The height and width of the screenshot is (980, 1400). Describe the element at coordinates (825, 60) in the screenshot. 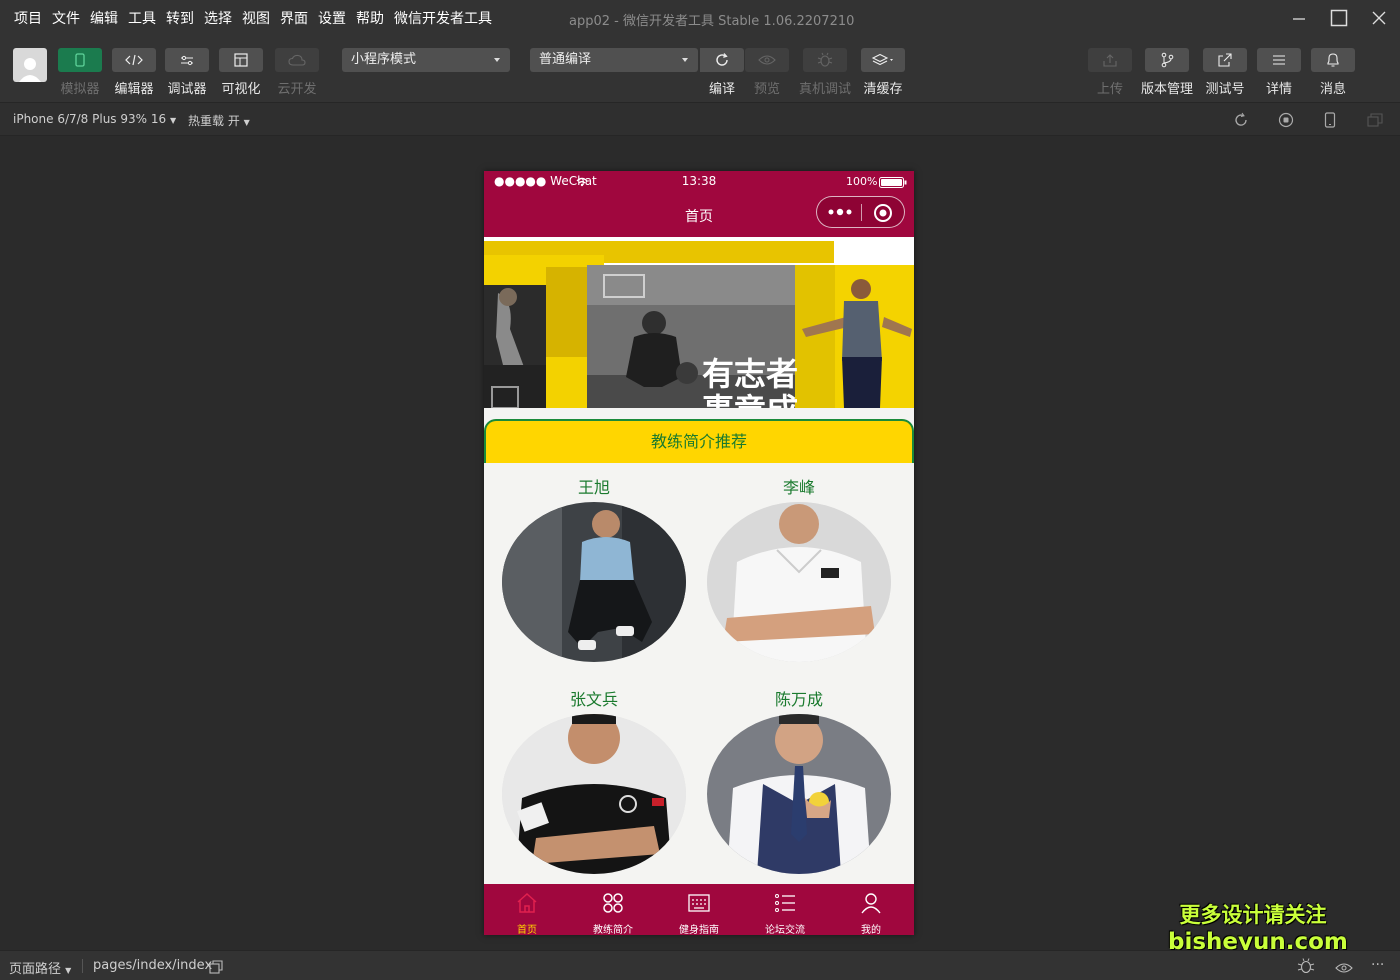

I see `real-debug-button` at that location.